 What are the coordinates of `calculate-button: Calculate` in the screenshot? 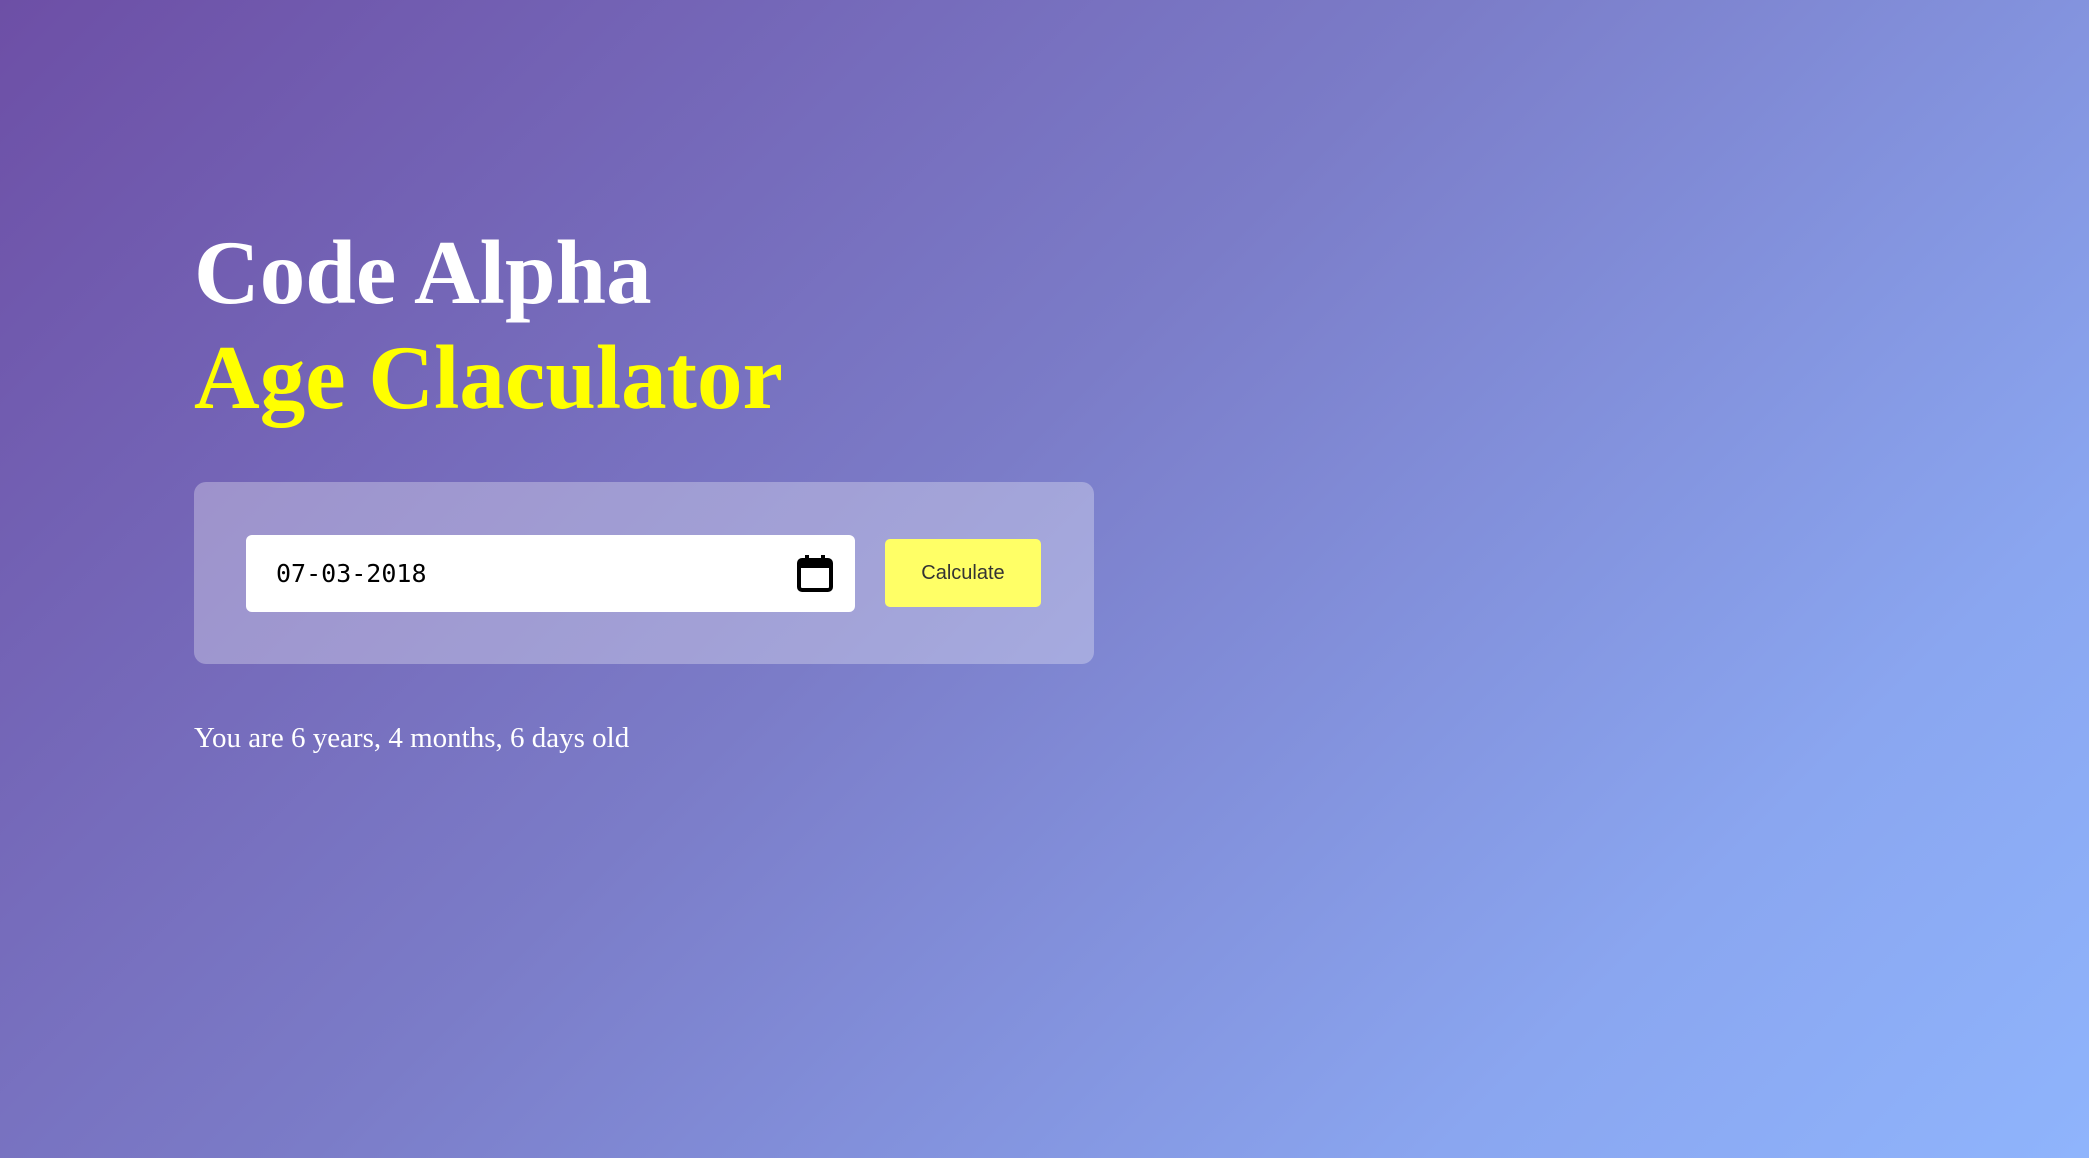 It's located at (963, 573).